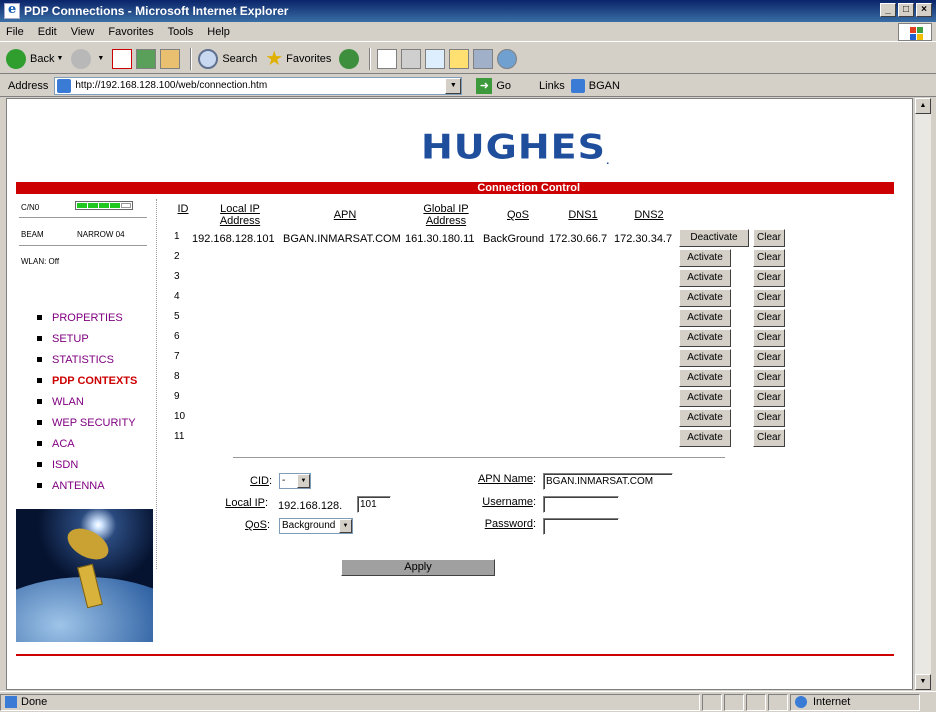  I want to click on username-input, so click(581, 504).